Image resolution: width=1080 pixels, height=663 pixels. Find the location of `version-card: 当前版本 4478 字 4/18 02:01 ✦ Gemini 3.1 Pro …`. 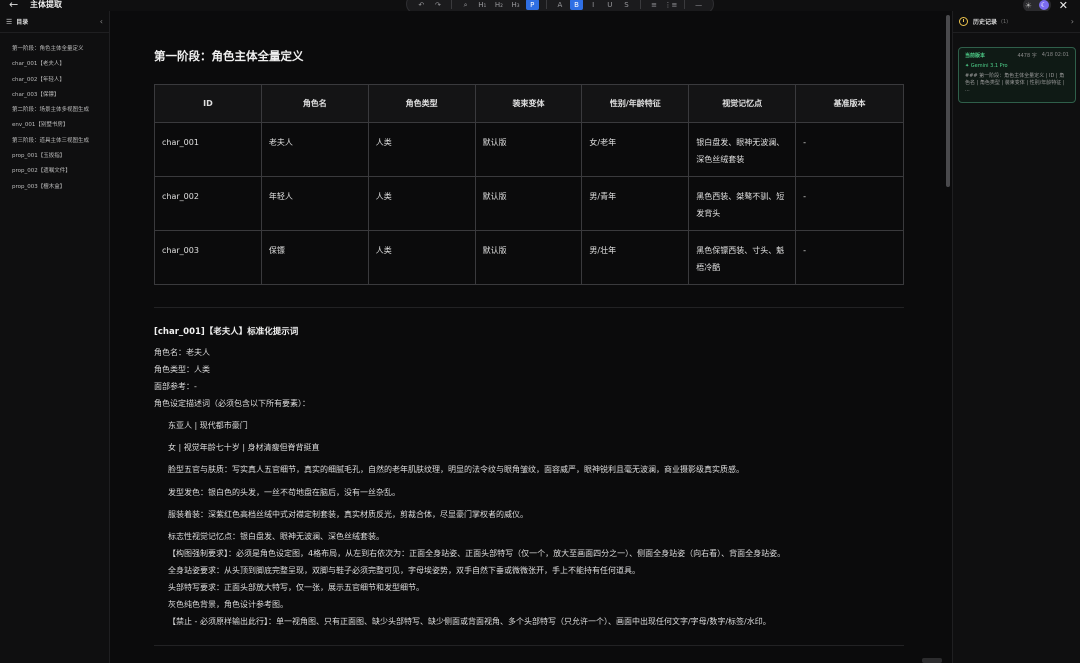

version-card: 当前版本 4478 字 4/18 02:01 ✦ Gemini 3.1 Pro … is located at coordinates (1017, 75).